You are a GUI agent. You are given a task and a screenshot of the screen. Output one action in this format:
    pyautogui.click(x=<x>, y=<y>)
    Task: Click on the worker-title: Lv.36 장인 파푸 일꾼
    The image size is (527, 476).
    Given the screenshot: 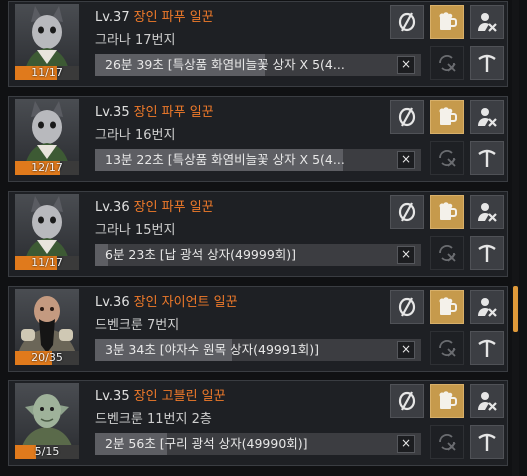 What is the action you would take?
    pyautogui.click(x=154, y=205)
    